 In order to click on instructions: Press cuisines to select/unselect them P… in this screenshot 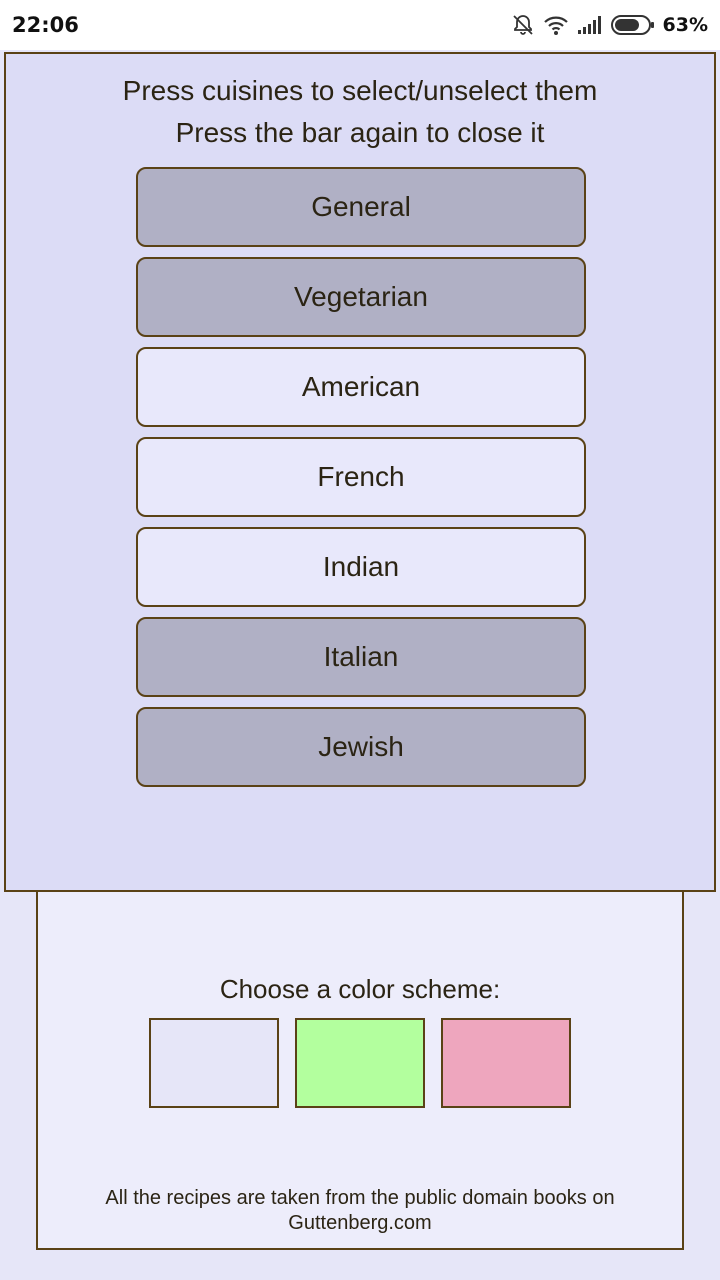, I will do `click(360, 112)`.